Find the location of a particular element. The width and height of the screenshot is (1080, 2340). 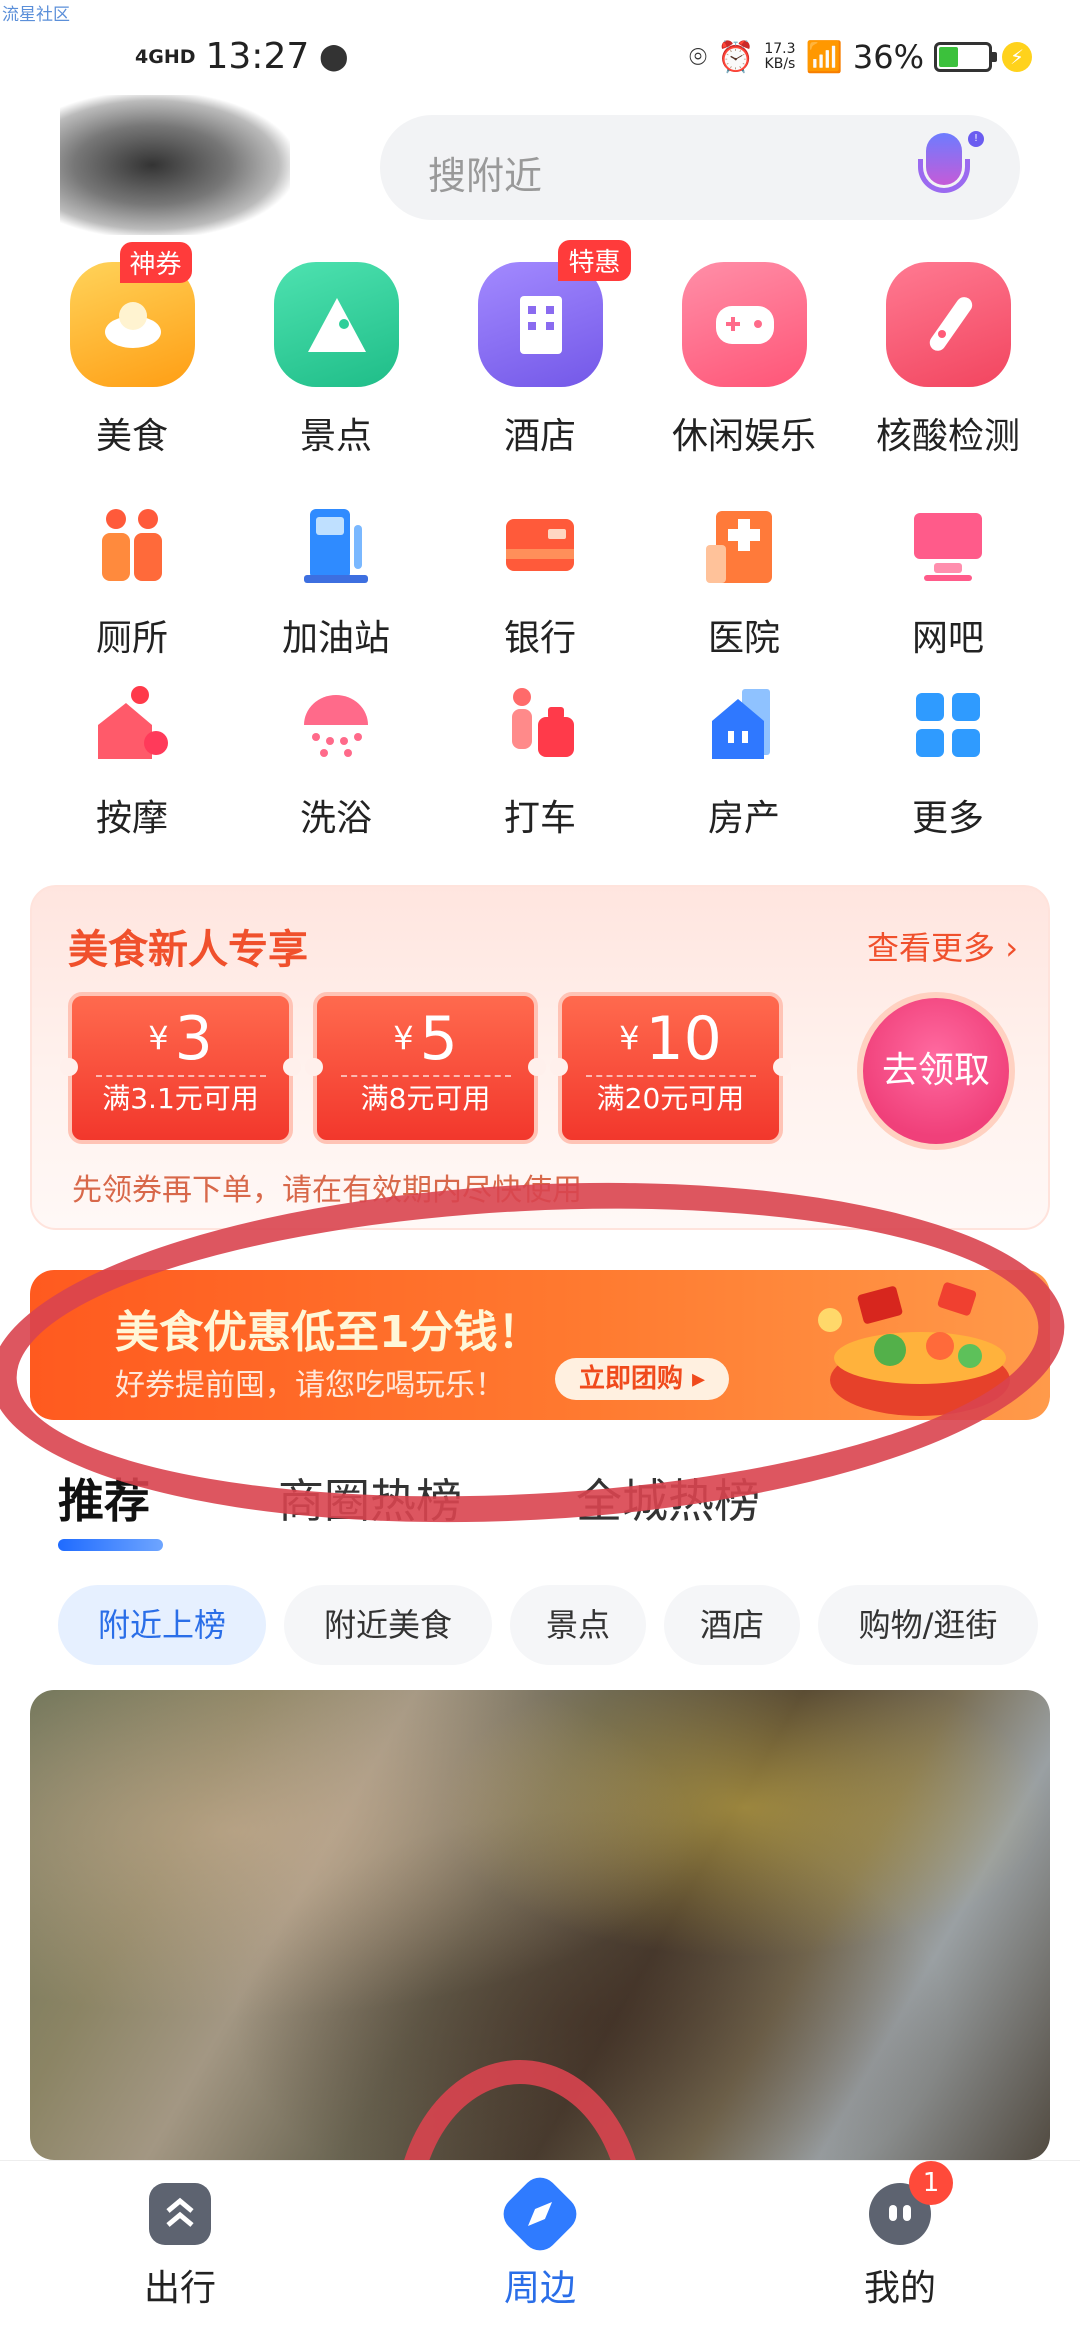

filter-chips: 附近上榜 附近美食 景点 酒店 购物/逛街 is located at coordinates (569, 1625).